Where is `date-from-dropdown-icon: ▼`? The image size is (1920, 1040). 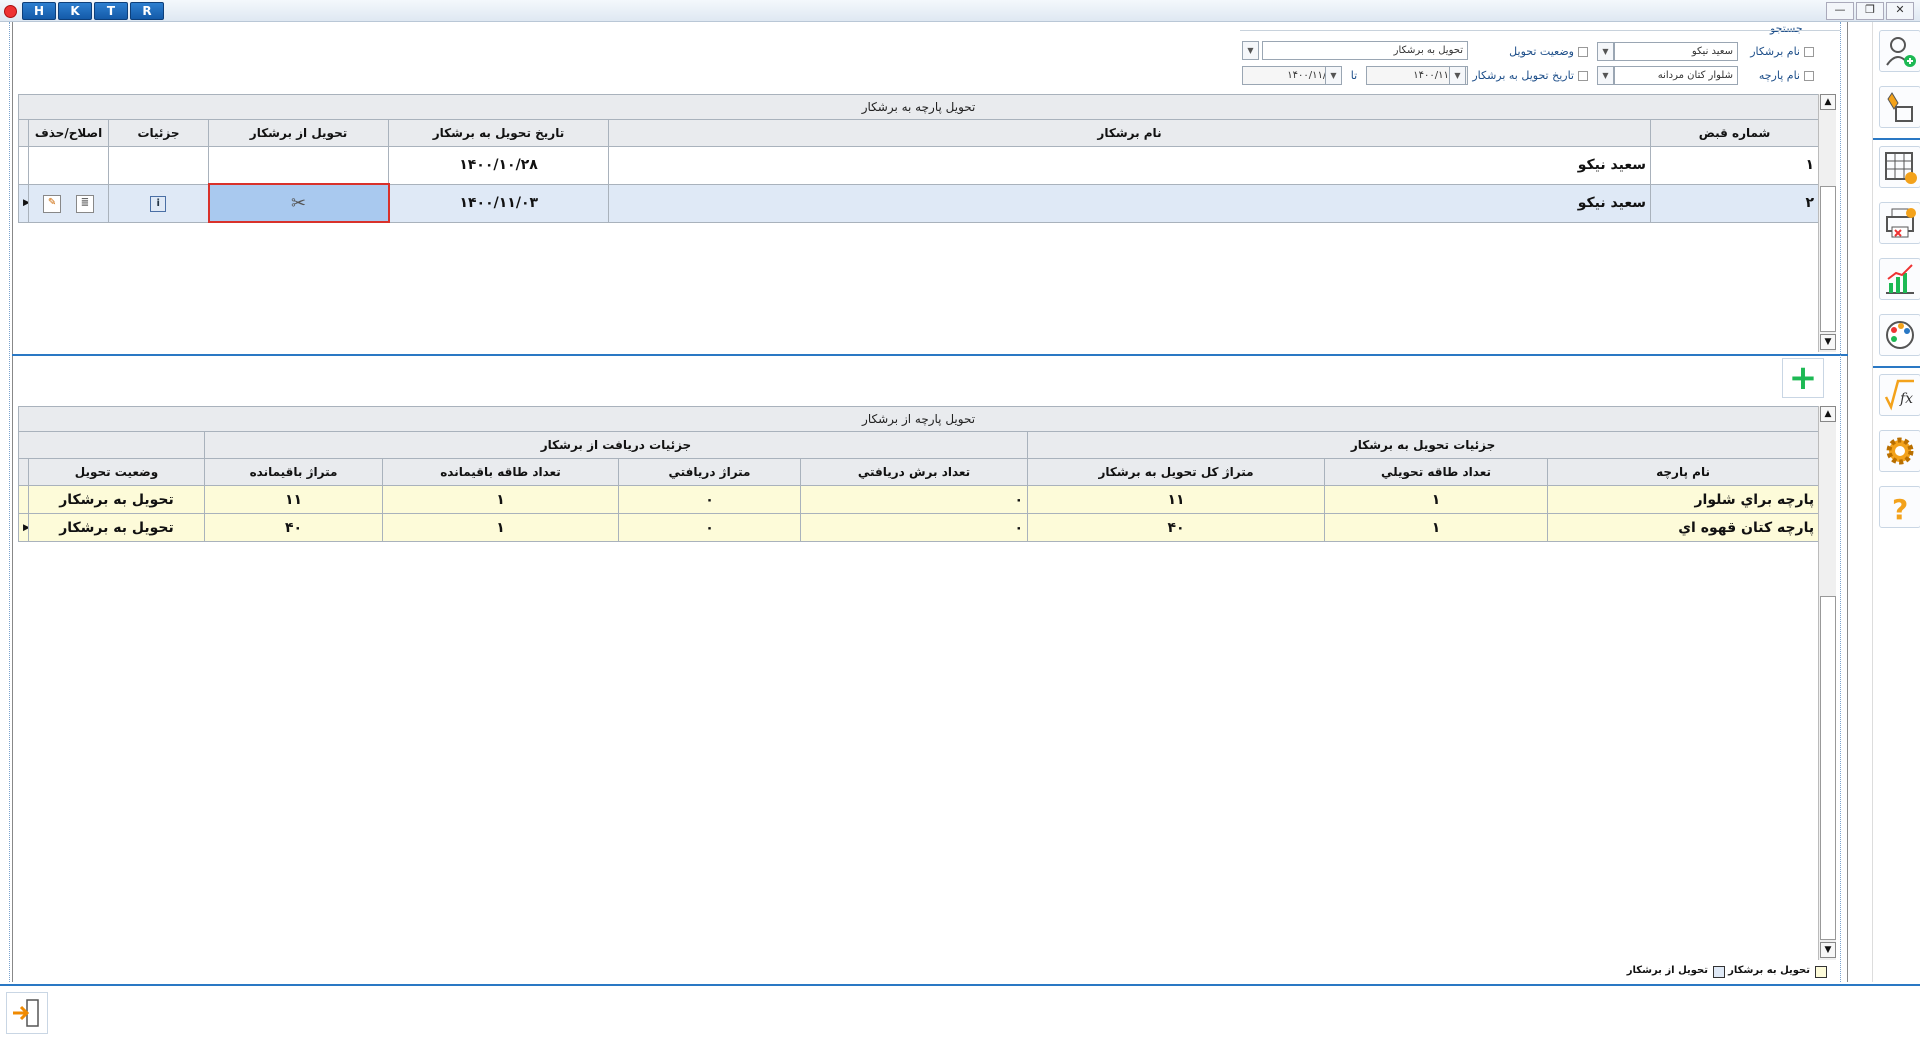
date-from-dropdown-icon: ▼ is located at coordinates (1457, 75).